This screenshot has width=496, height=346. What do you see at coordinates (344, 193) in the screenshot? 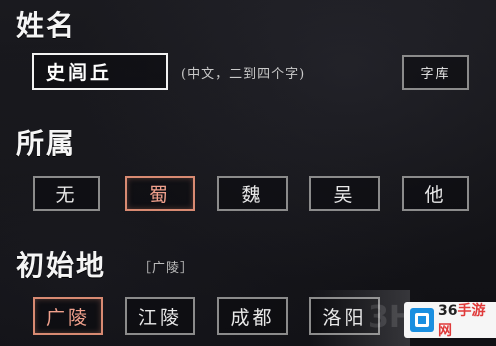
I see `faction-option-wu: 吴` at bounding box center [344, 193].